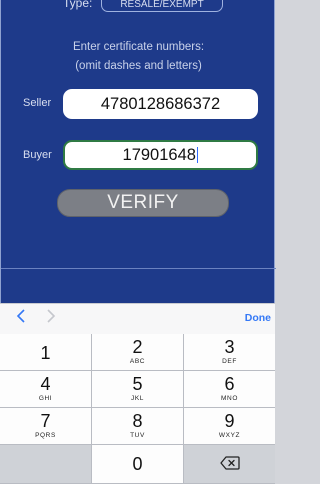 This screenshot has width=320, height=484. What do you see at coordinates (137, 361) in the screenshot?
I see `key-letters: ABC` at bounding box center [137, 361].